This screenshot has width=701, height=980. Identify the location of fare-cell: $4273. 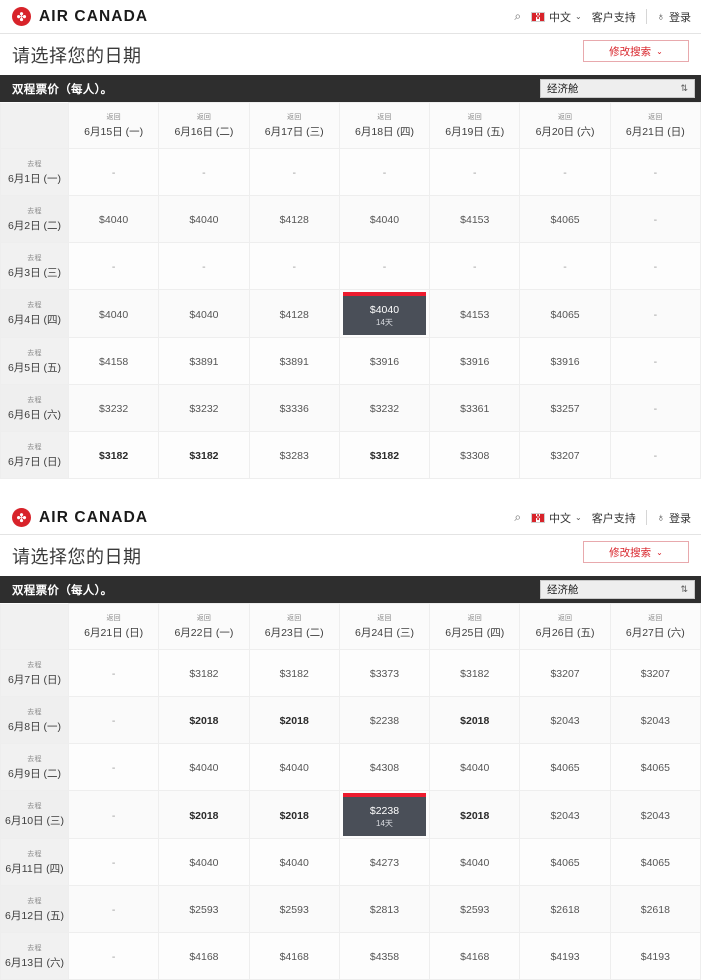
(384, 862).